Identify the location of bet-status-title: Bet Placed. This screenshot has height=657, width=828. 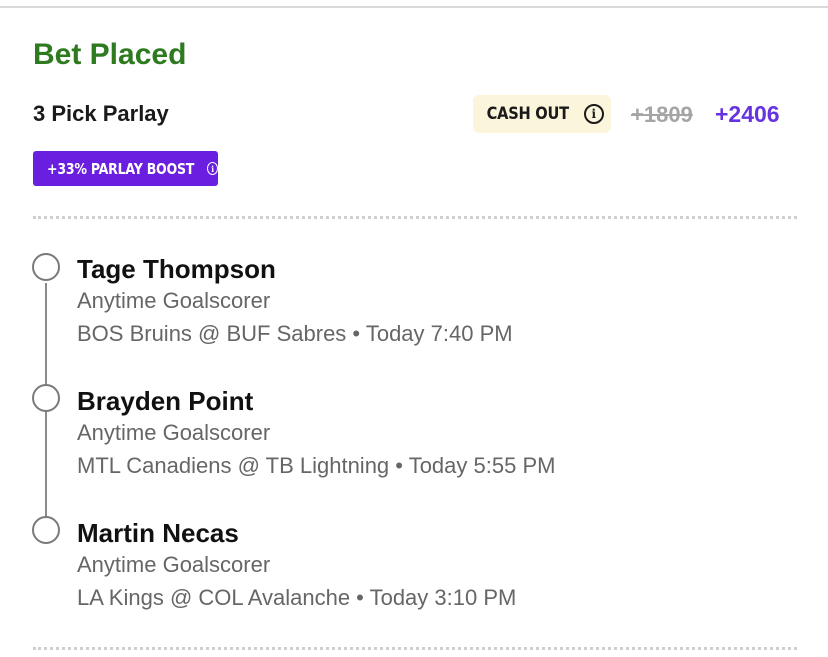
(110, 54).